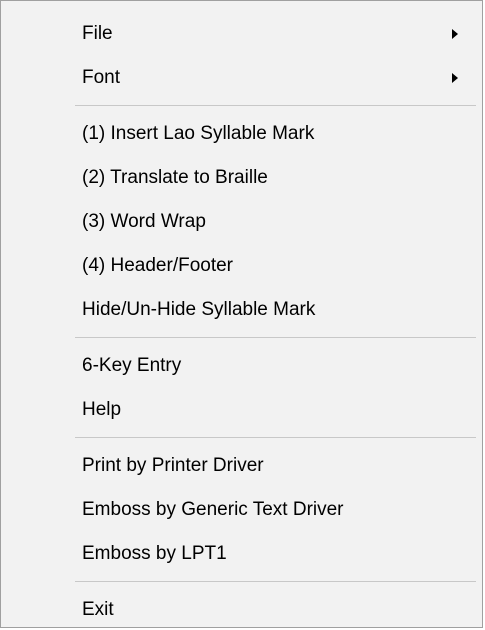  I want to click on menu-item-hide-unhide-syllable-mark: Hide/Un-Hide Syllable Mark, so click(241, 310).